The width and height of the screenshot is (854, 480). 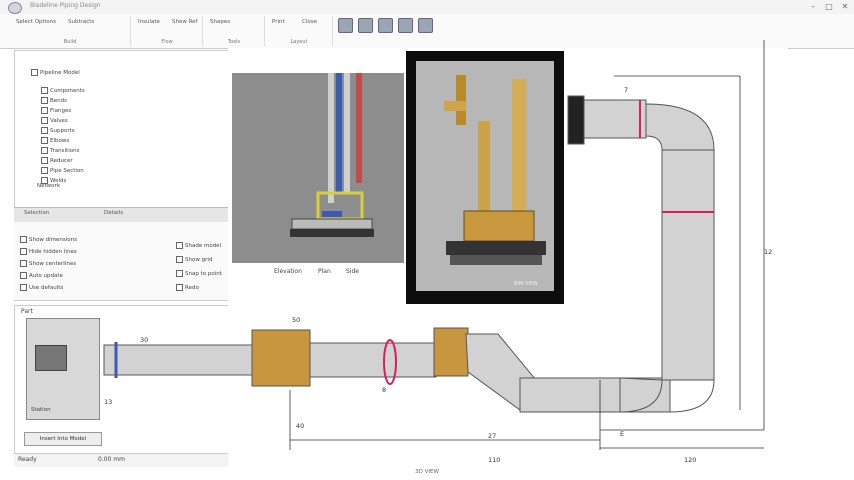 I want to click on dim-label-d2: 50, so click(x=296, y=320).